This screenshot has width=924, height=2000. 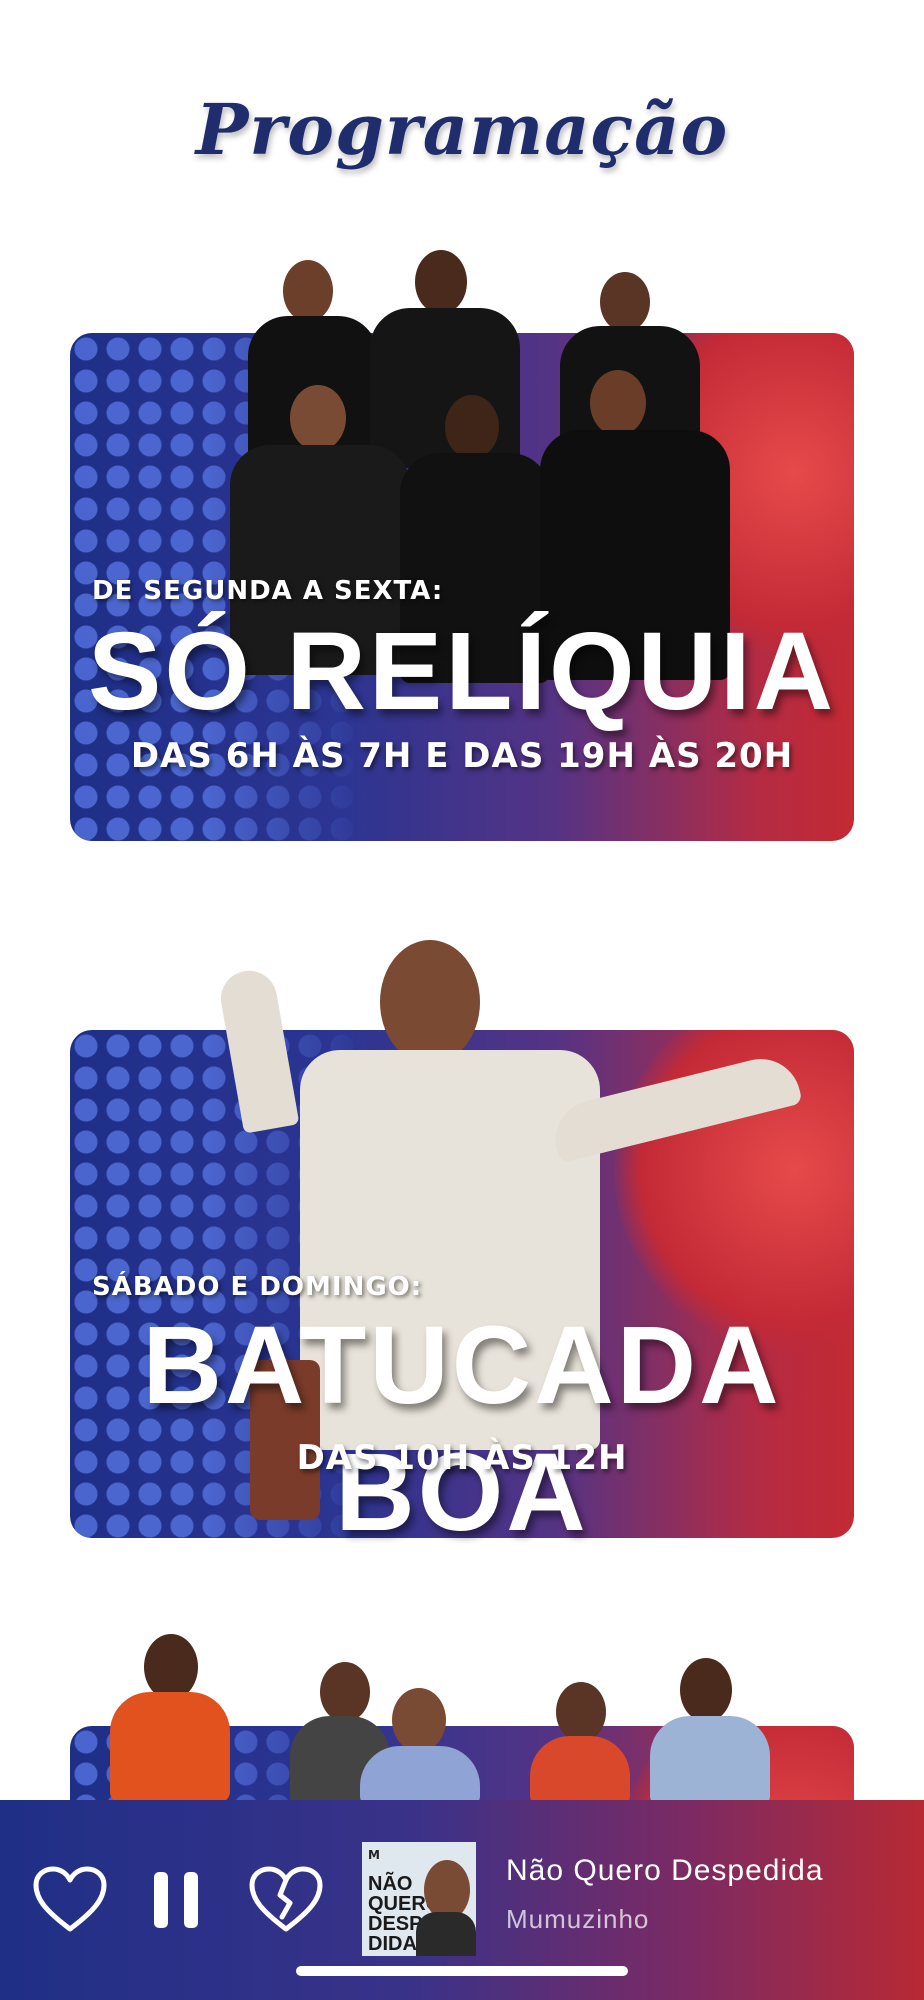 What do you see at coordinates (462, 1429) in the screenshot?
I see `program-name: BATUCADA BOA` at bounding box center [462, 1429].